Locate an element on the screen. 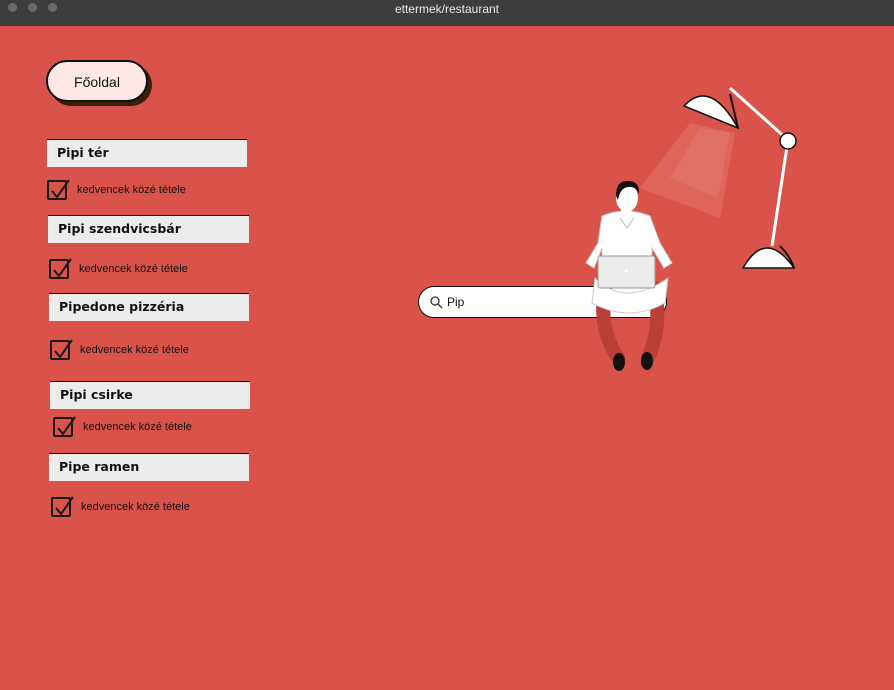 The height and width of the screenshot is (690, 894). person-with-laptop-and-lamp-illustration is located at coordinates (691, 228).